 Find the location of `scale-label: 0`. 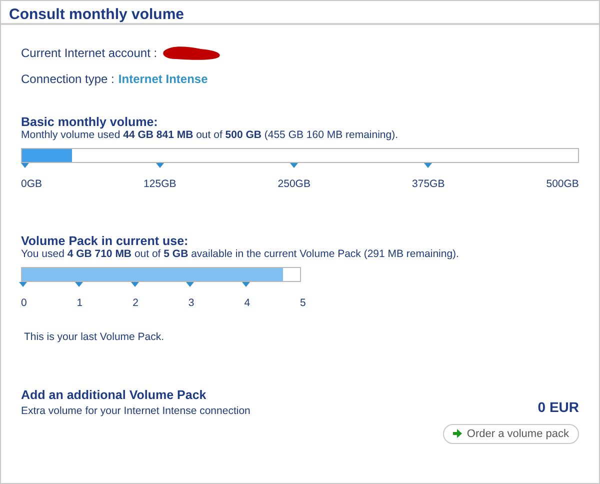

scale-label: 0 is located at coordinates (24, 303).